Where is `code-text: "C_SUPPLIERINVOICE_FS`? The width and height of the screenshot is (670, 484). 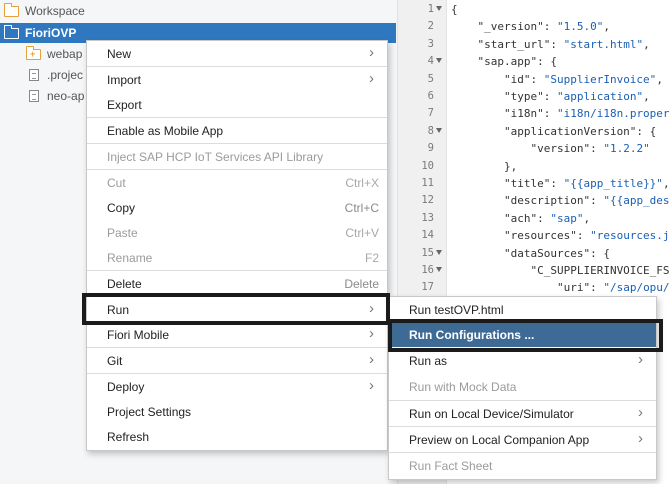 code-text: "C_SUPPLIERINVOICE_FS is located at coordinates (560, 270).